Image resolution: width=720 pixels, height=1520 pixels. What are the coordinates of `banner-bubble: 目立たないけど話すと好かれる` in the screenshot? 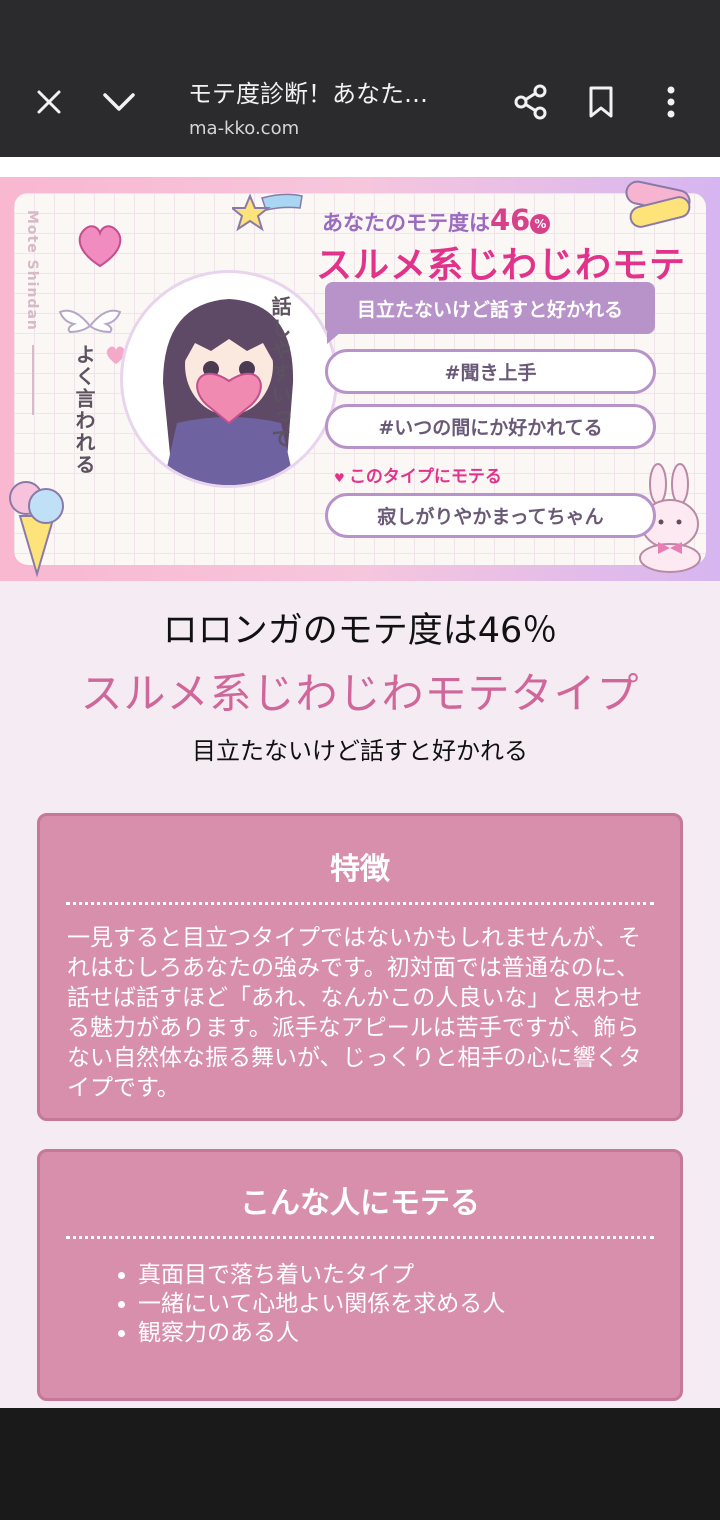 It's located at (490, 313).